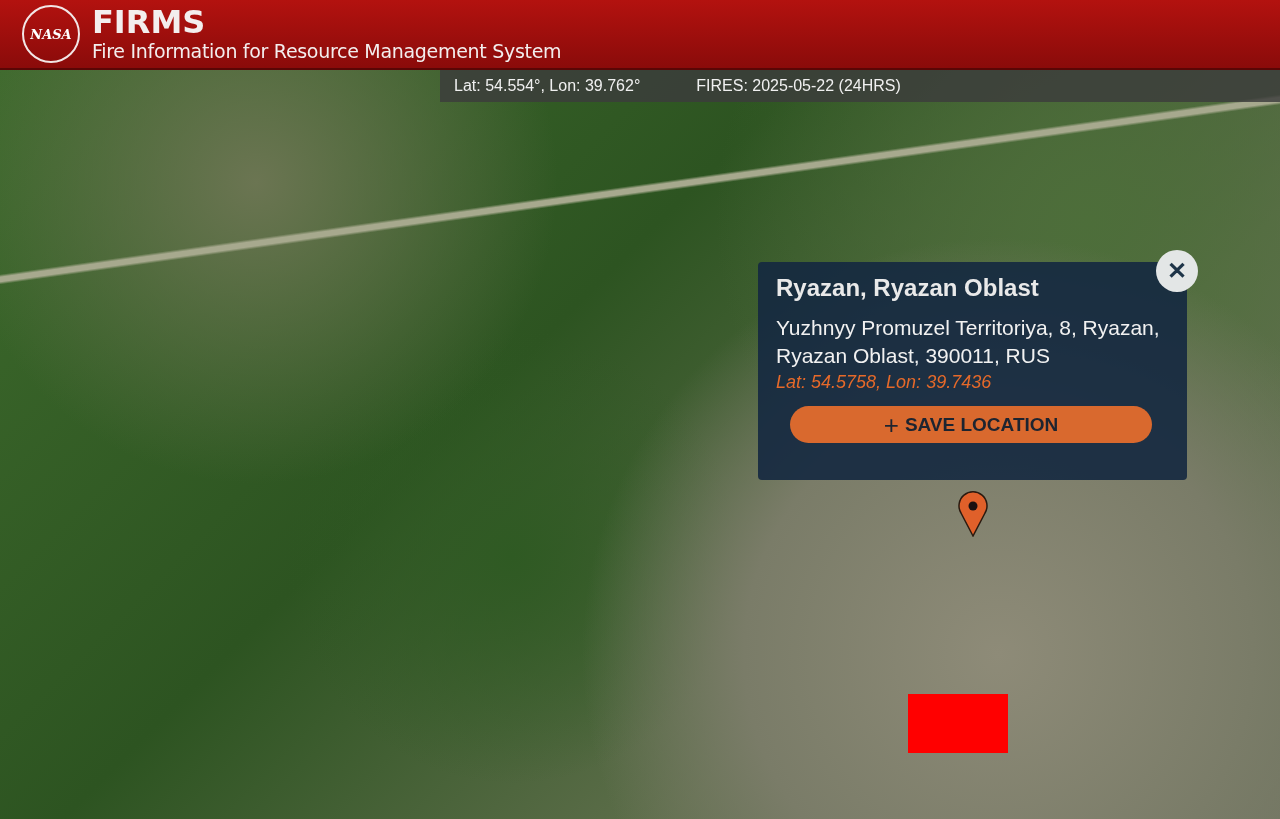 This screenshot has height=819, width=1280. I want to click on cursor-coordinates: Lat: 54.554°, Lon: 39.762°, so click(547, 86).